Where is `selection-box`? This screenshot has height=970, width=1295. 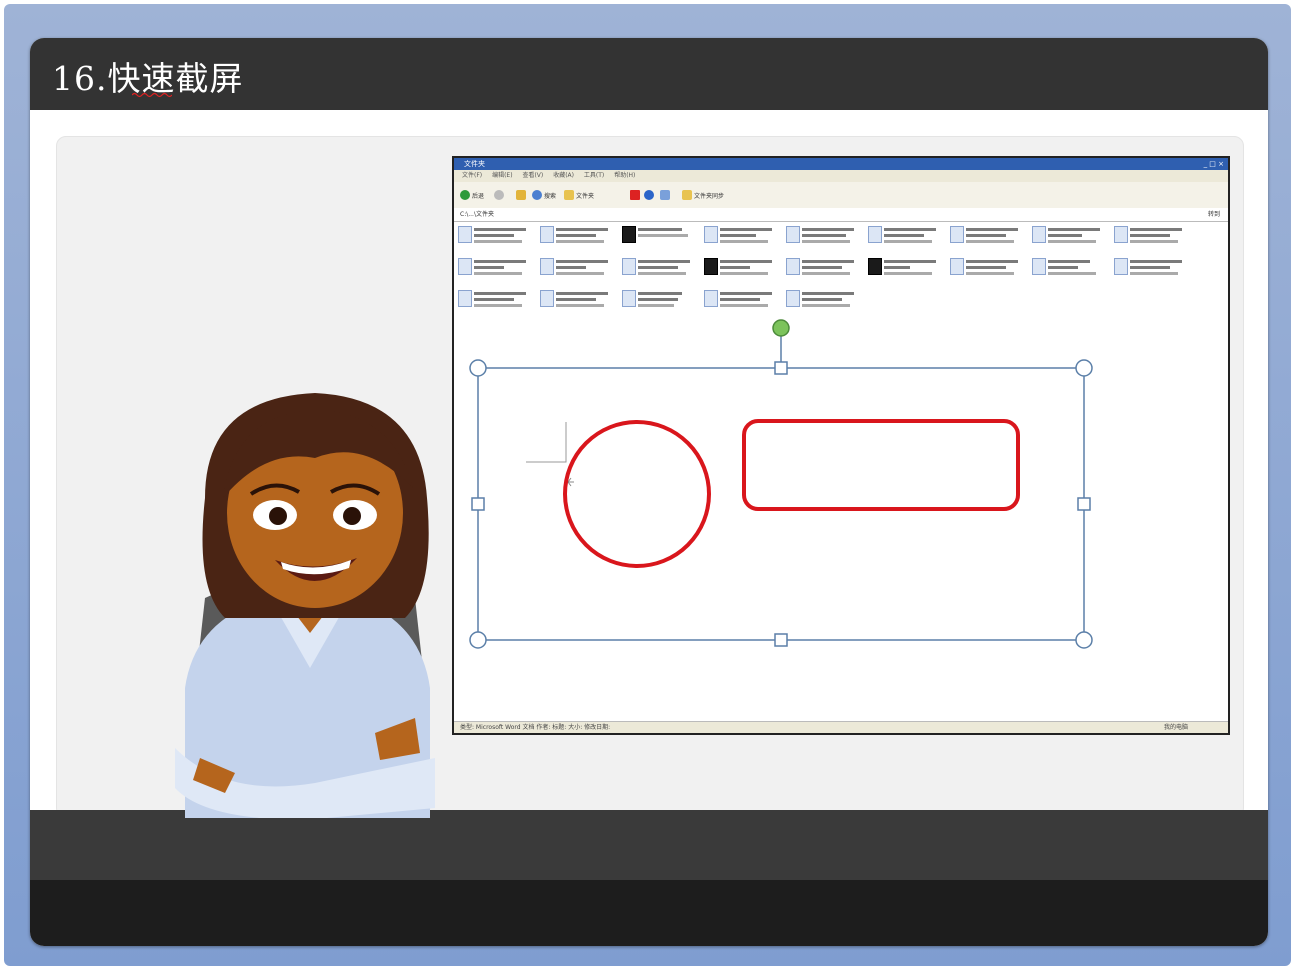 selection-box is located at coordinates (781, 504).